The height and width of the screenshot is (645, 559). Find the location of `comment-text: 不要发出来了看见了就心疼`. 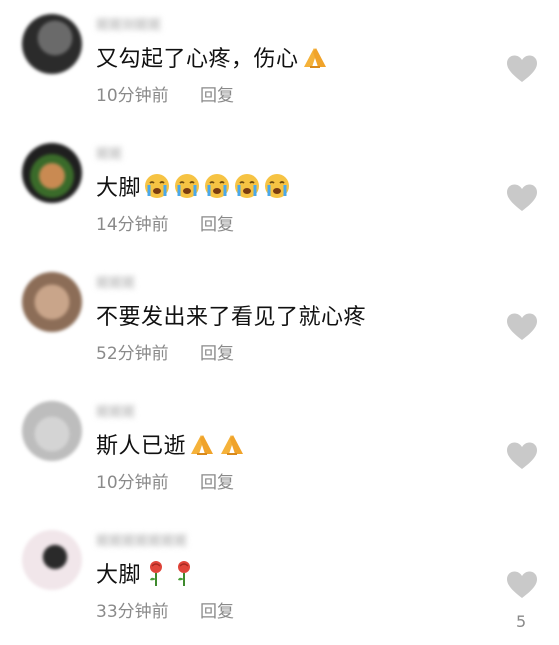

comment-text: 不要发出来了看见了就心疼 is located at coordinates (231, 315).